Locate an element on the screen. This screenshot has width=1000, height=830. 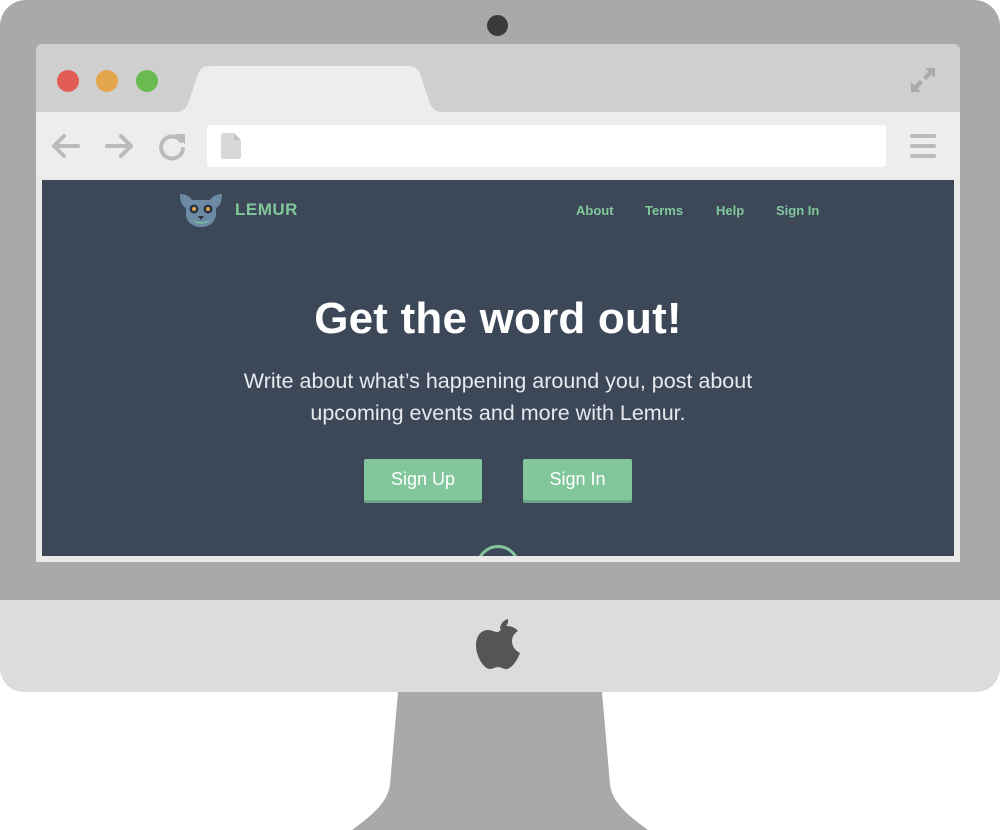
browser-toolbar is located at coordinates (498, 145).